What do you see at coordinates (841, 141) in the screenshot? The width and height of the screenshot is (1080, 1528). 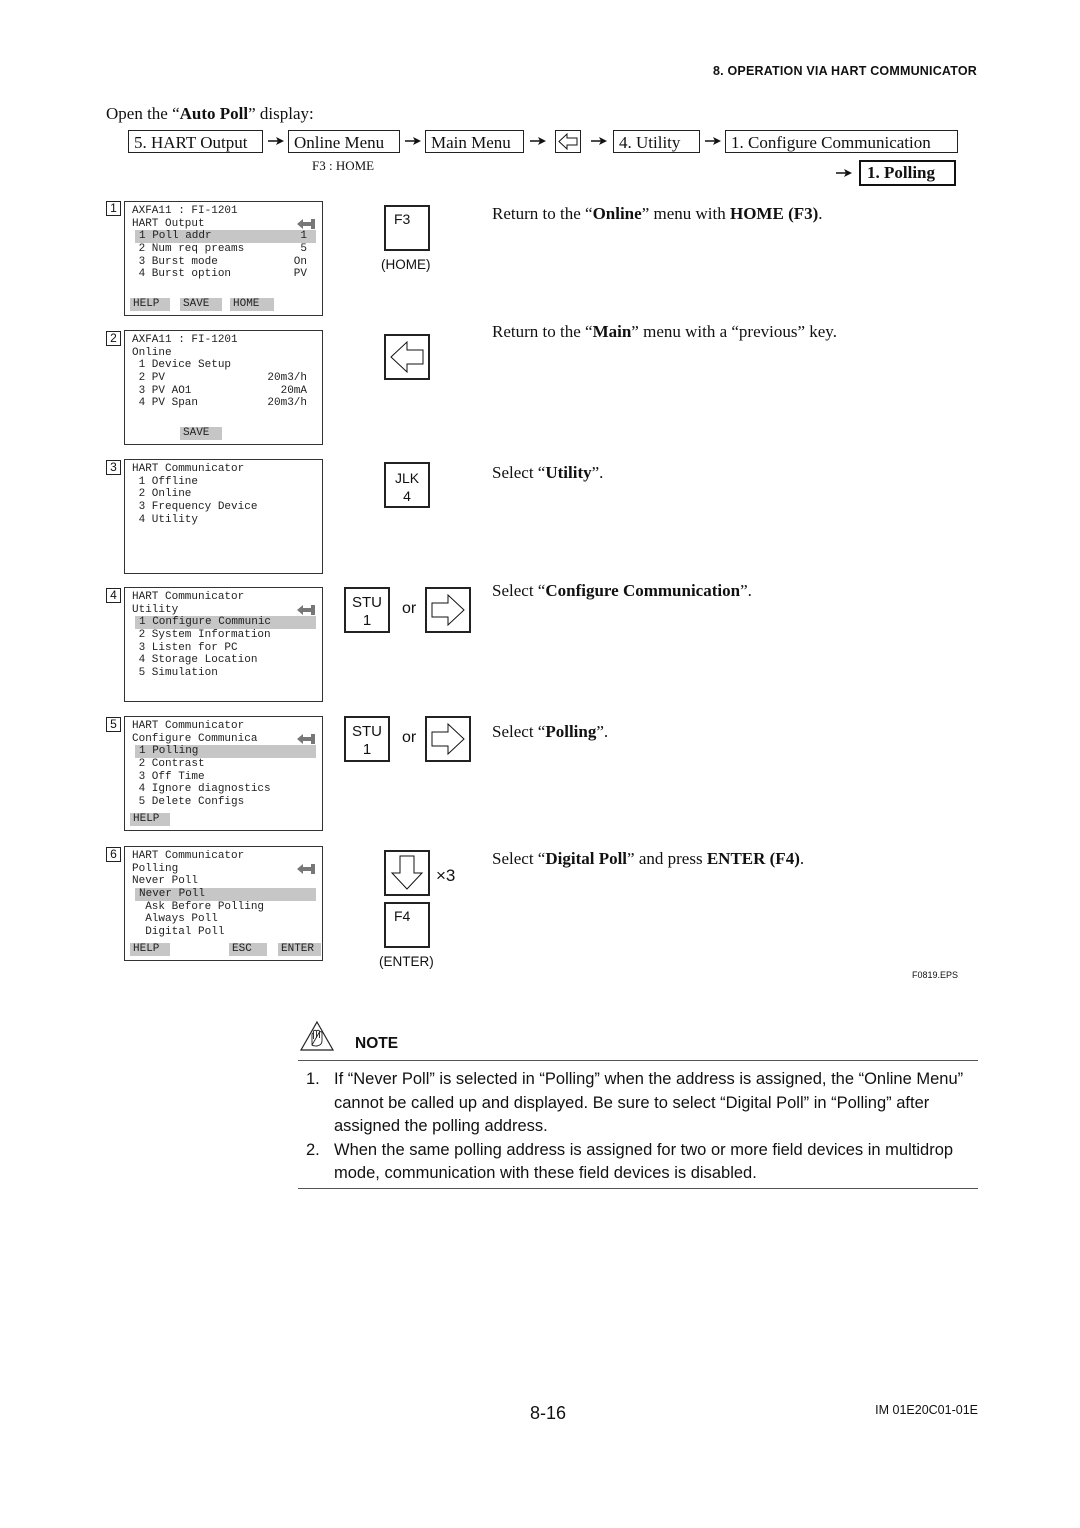 I see `breadcrumb-configure-communication: 1. Configure Communication` at bounding box center [841, 141].